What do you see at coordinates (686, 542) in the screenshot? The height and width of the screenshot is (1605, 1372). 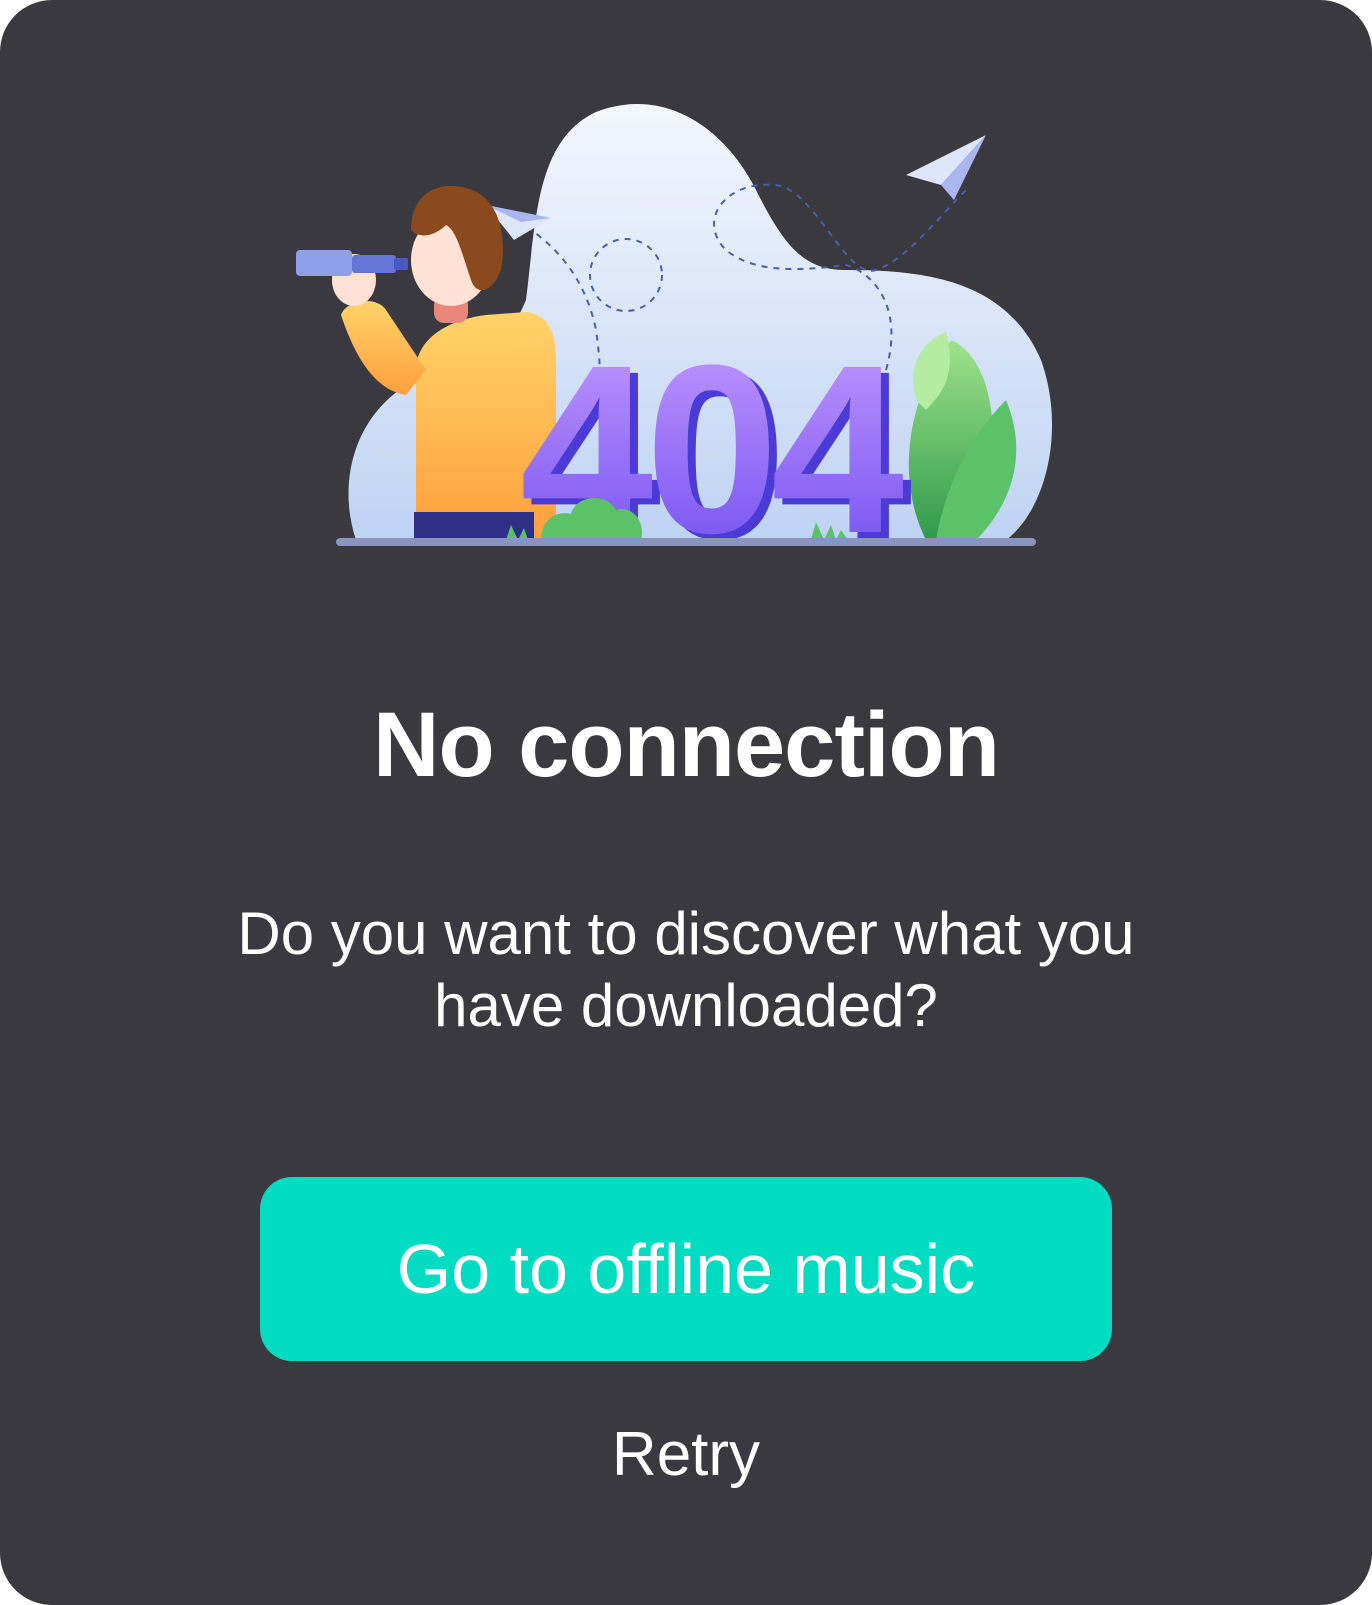 I see `ground-line` at bounding box center [686, 542].